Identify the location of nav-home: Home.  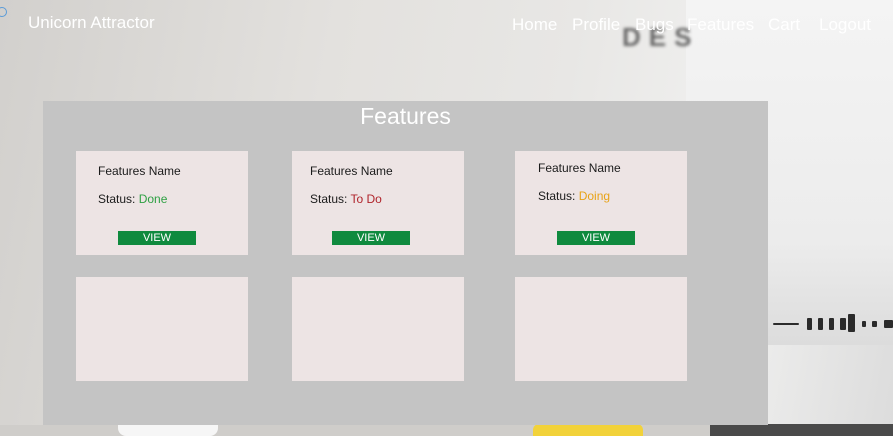
(534, 25).